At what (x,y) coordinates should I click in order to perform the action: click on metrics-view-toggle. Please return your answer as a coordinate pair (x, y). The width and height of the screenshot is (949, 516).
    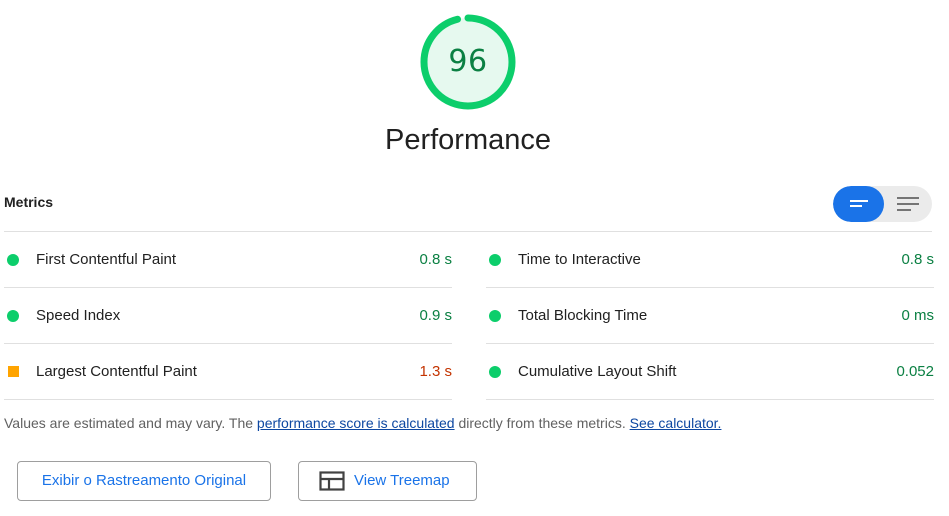
    Looking at the image, I should click on (882, 204).